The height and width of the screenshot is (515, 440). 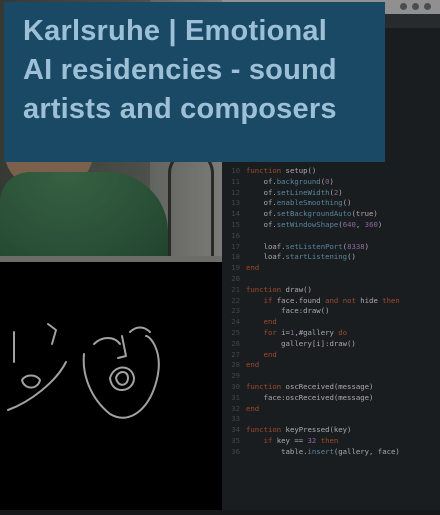 What do you see at coordinates (235, 343) in the screenshot?
I see `line-number: 26` at bounding box center [235, 343].